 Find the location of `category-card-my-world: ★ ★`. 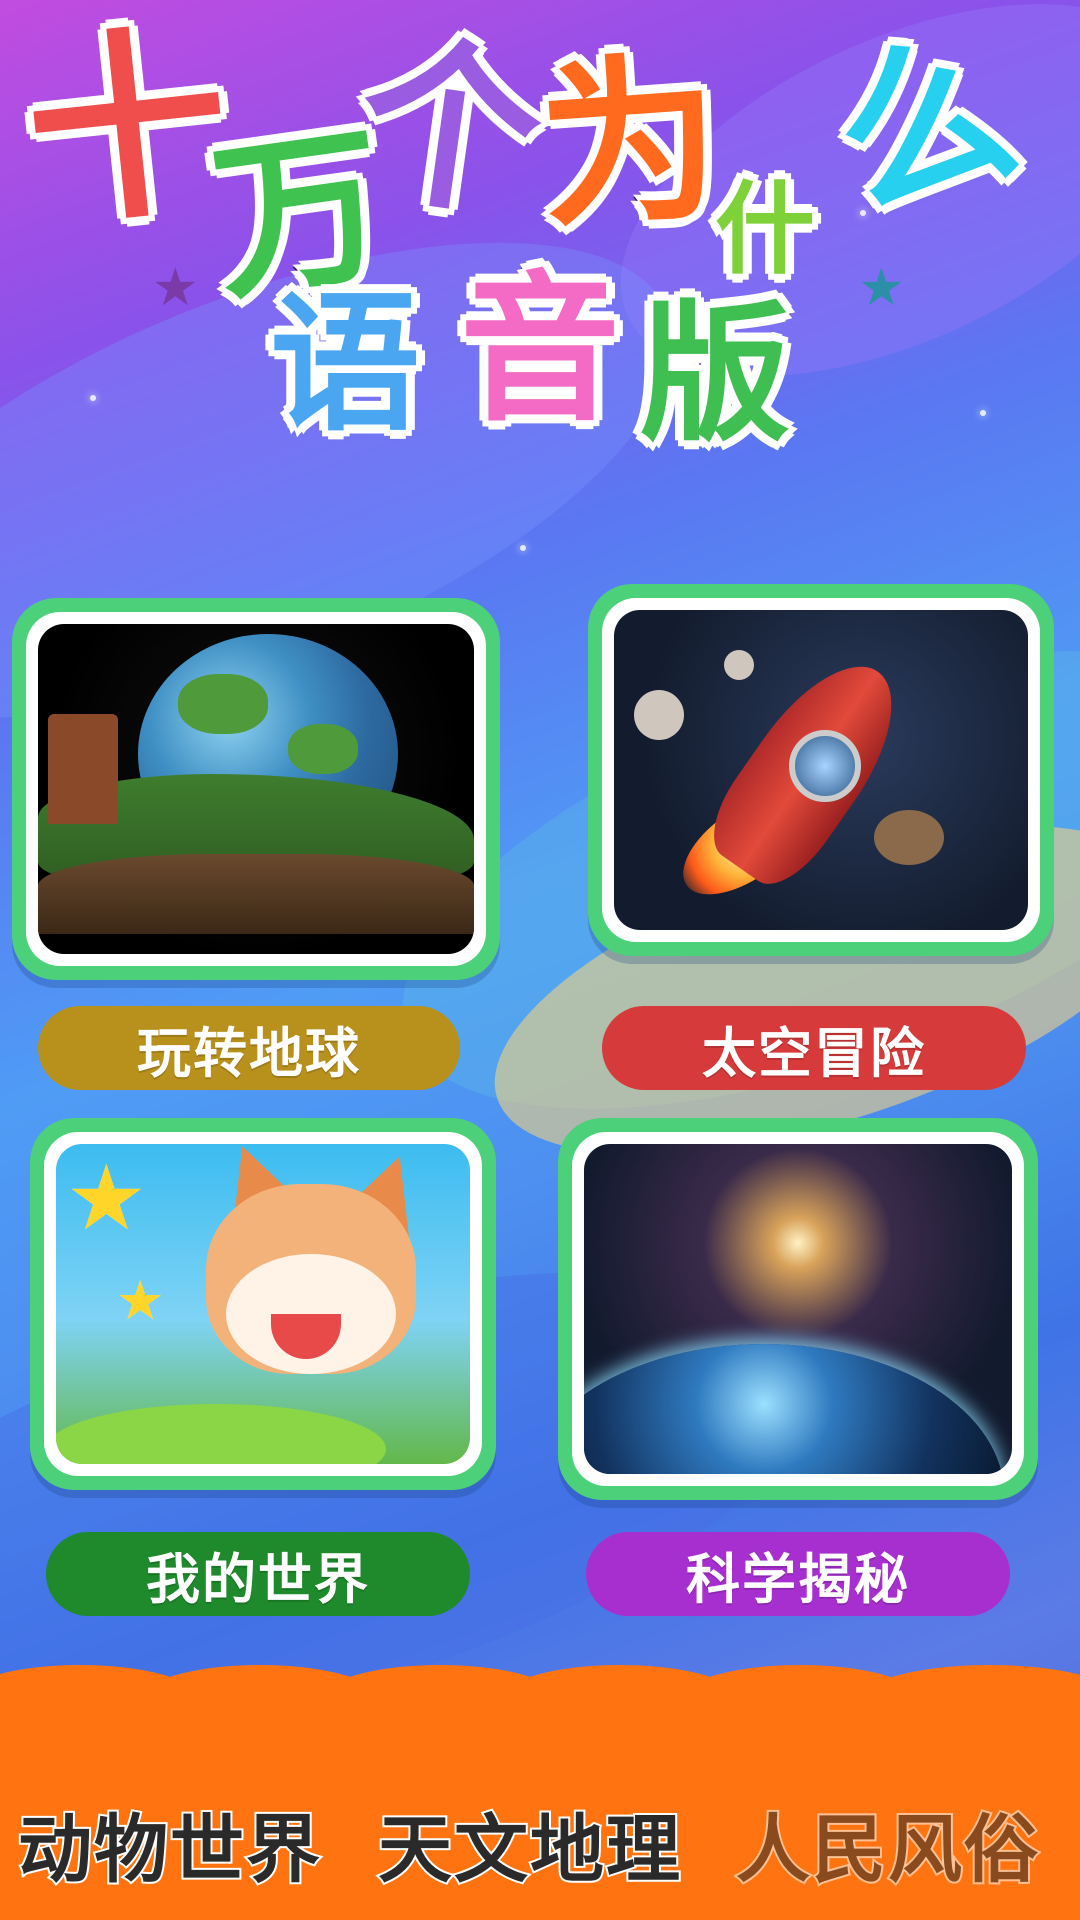

category-card-my-world: ★ ★ is located at coordinates (263, 1304).